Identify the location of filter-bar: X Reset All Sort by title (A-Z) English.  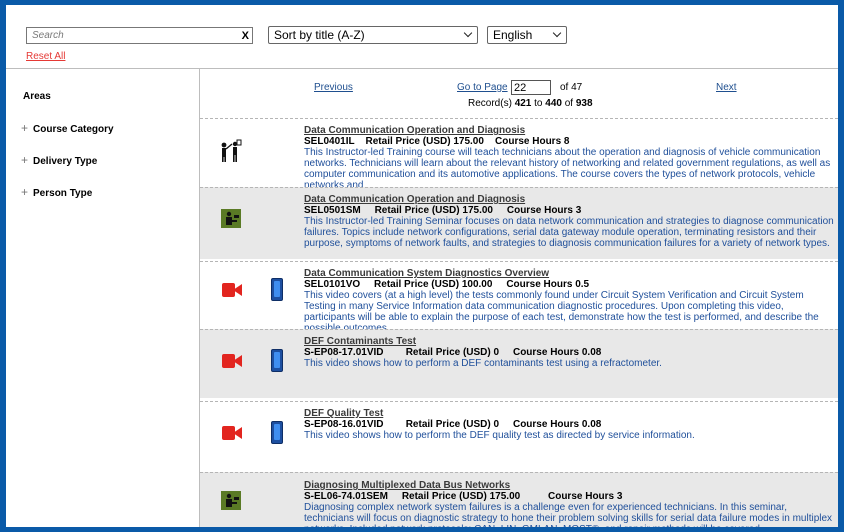
(422, 37).